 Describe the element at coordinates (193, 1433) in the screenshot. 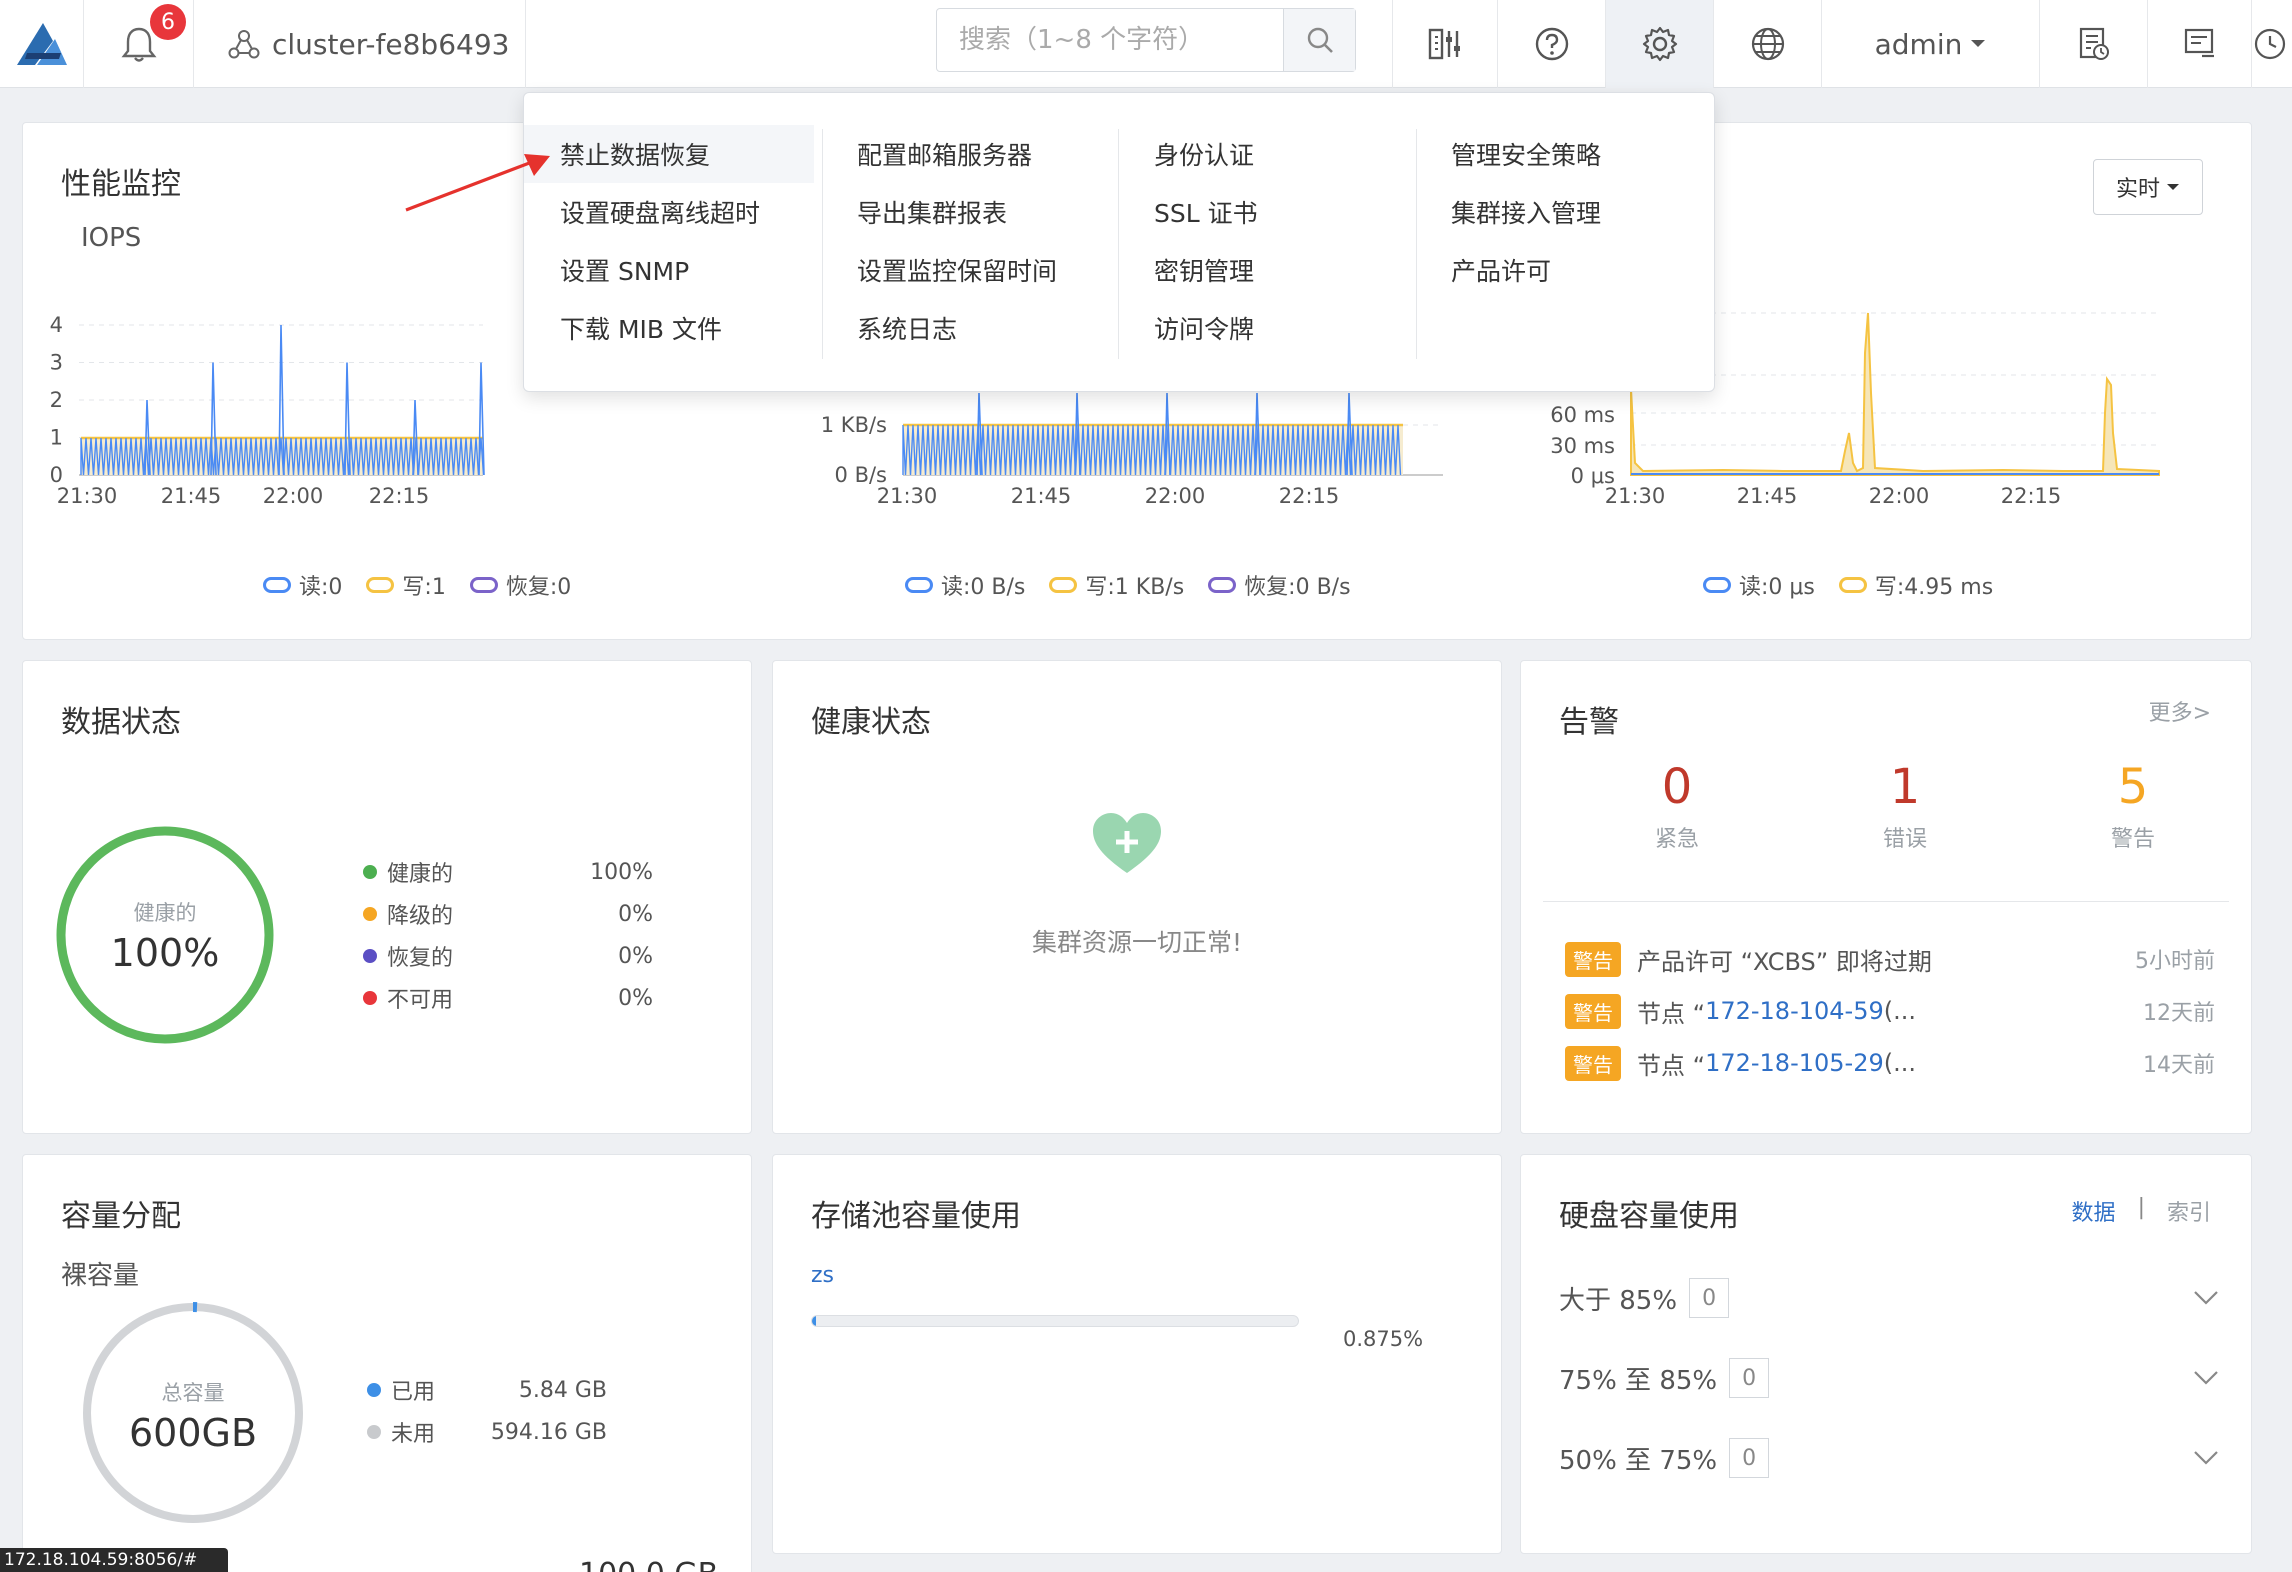

I see `capacity-ring-value: 600GB` at that location.